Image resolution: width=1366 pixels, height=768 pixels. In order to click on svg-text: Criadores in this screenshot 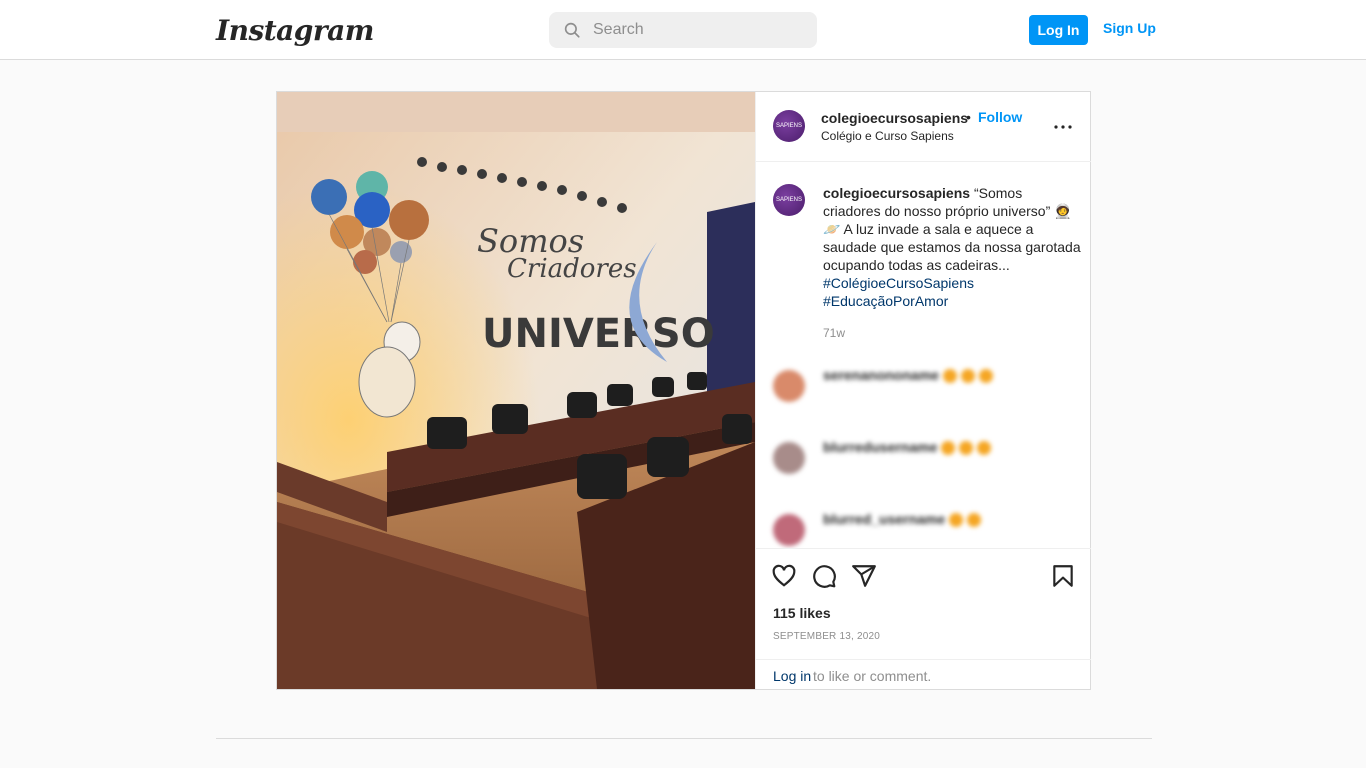, I will do `click(572, 269)`.